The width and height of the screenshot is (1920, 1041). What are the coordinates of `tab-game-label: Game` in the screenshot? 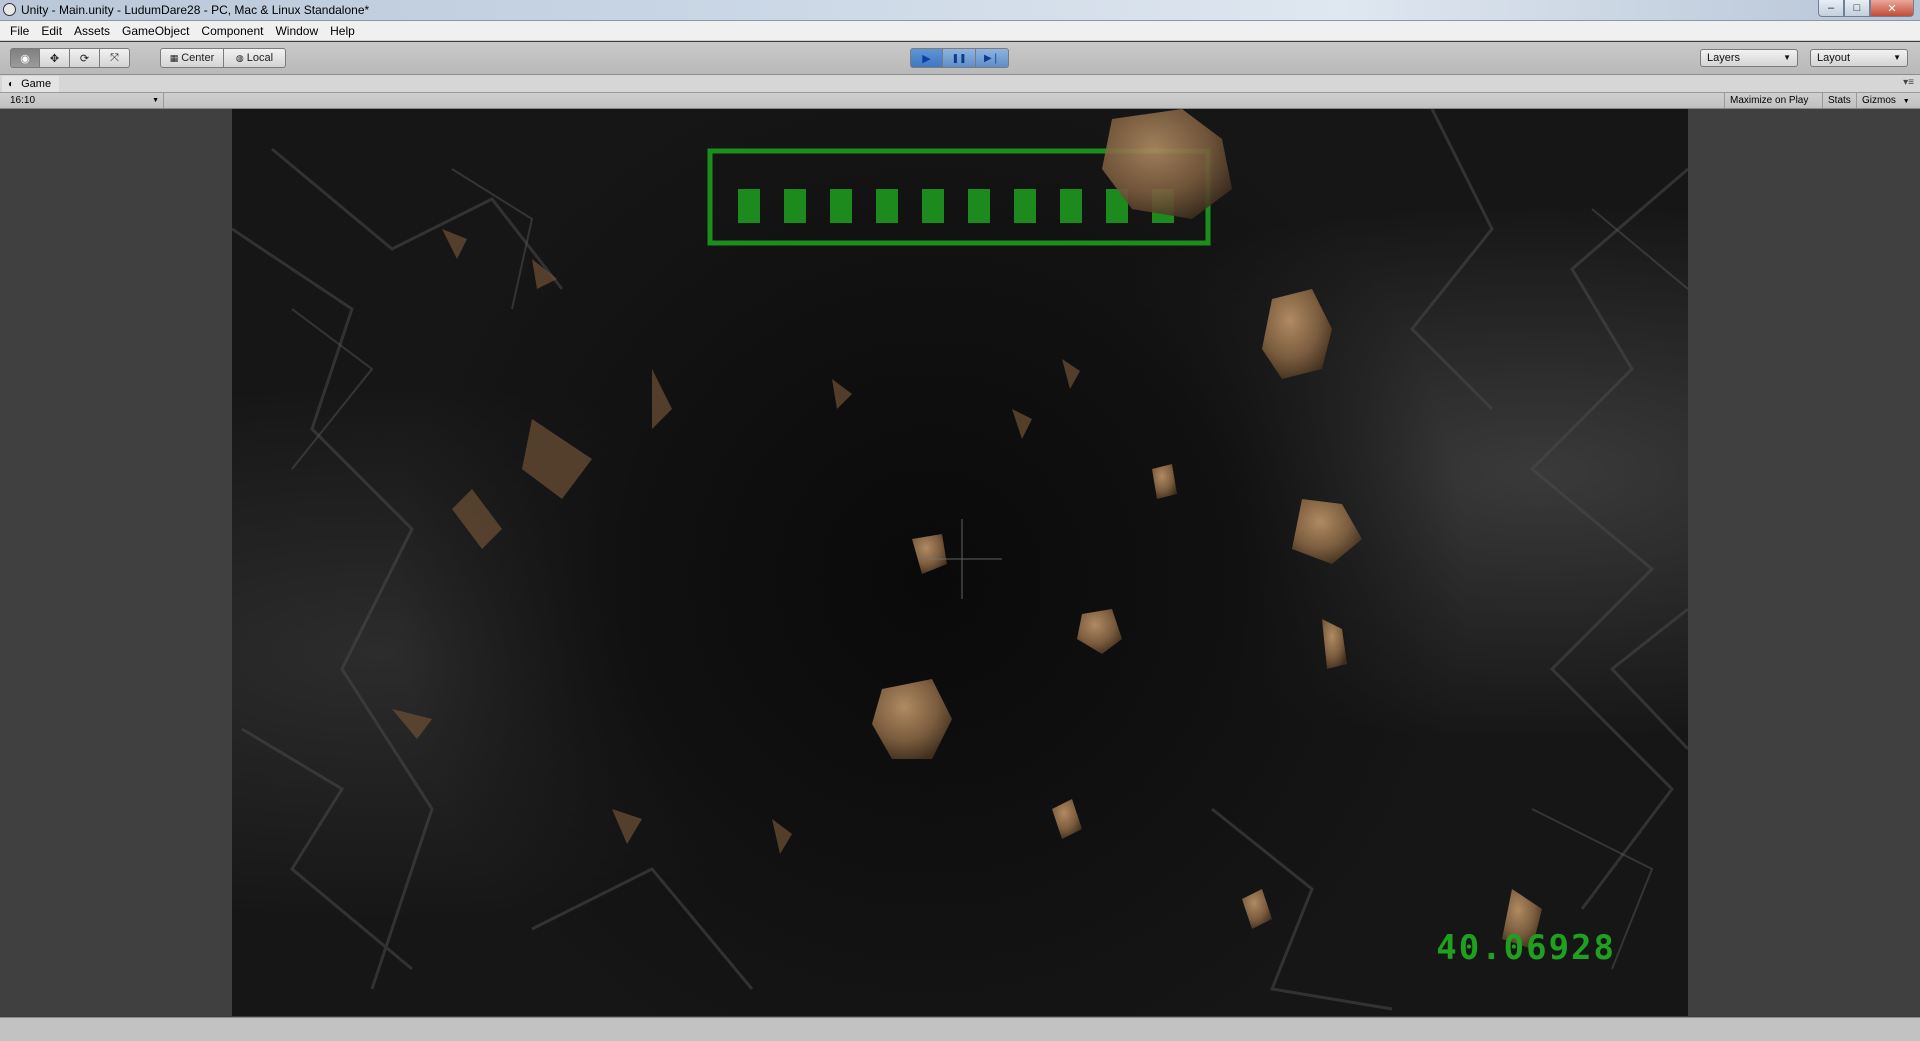 It's located at (36, 84).